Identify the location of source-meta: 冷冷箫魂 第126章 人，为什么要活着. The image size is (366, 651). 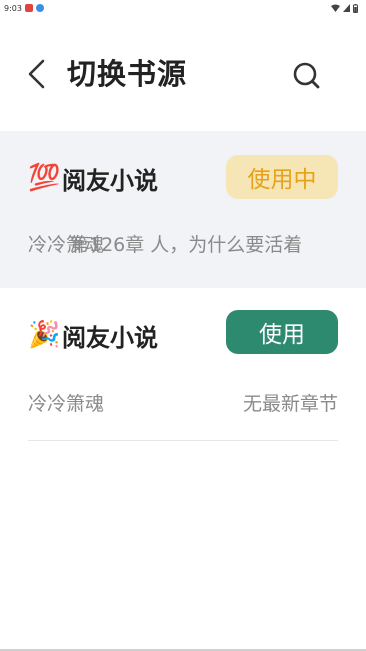
(183, 245).